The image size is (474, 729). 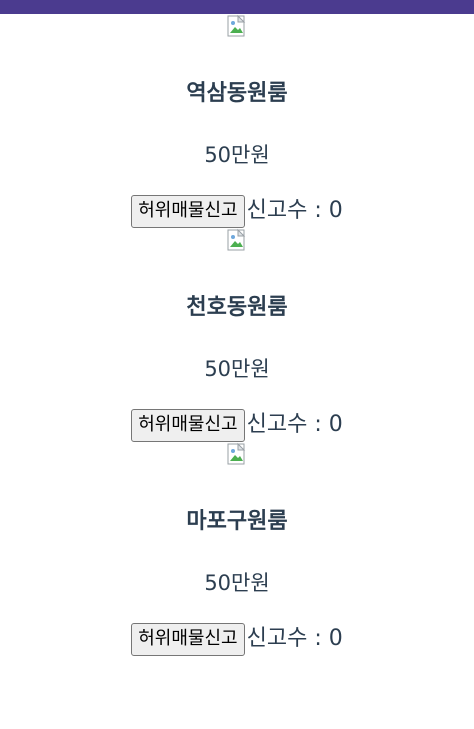 I want to click on listing-title: 역삼동원룸, so click(x=237, y=93).